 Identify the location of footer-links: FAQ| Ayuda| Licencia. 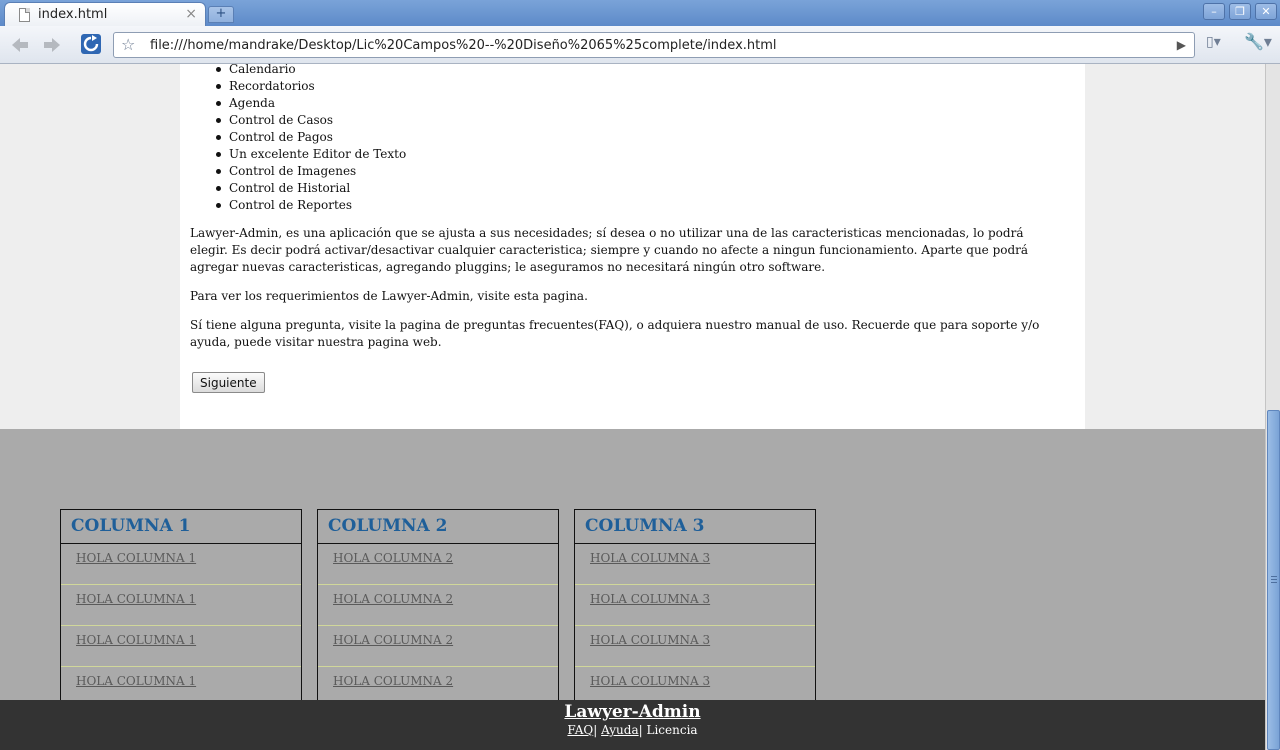
(632, 730).